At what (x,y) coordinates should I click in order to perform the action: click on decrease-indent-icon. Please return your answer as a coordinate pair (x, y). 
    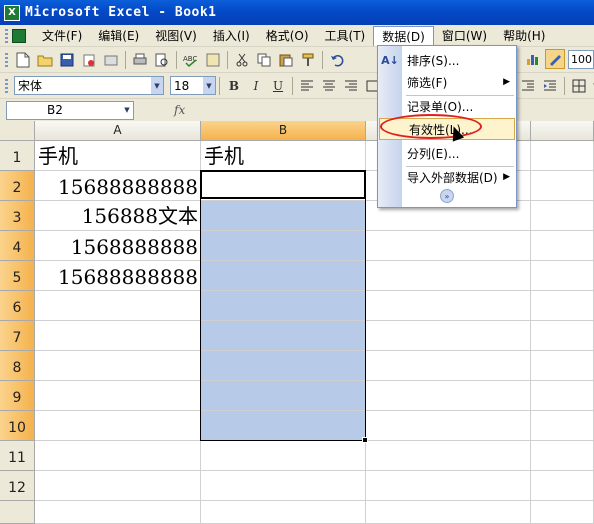
    Looking at the image, I should click on (528, 86).